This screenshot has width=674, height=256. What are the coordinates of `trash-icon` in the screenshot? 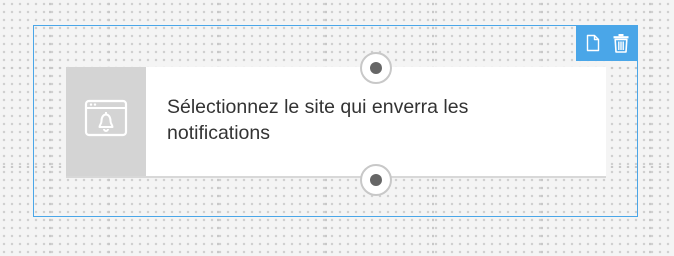 It's located at (621, 43).